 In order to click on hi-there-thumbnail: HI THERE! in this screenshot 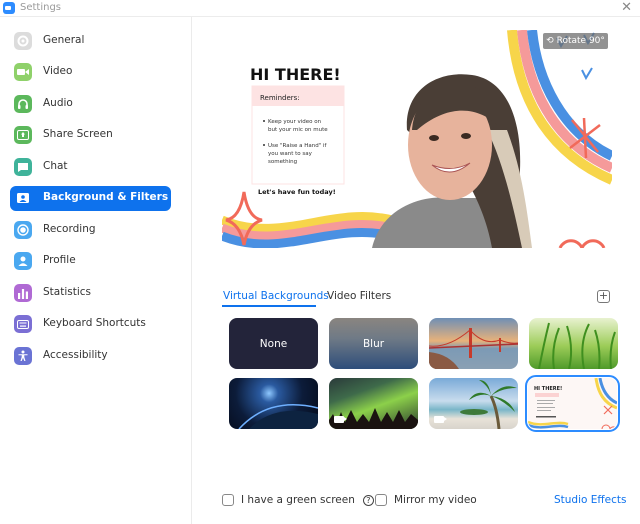, I will do `click(572, 403)`.